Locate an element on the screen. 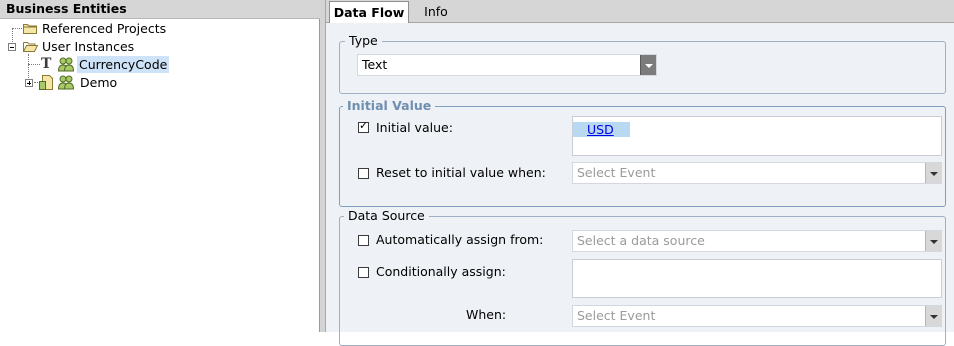 This screenshot has height=346, width=954. folder-icon is located at coordinates (30, 29).